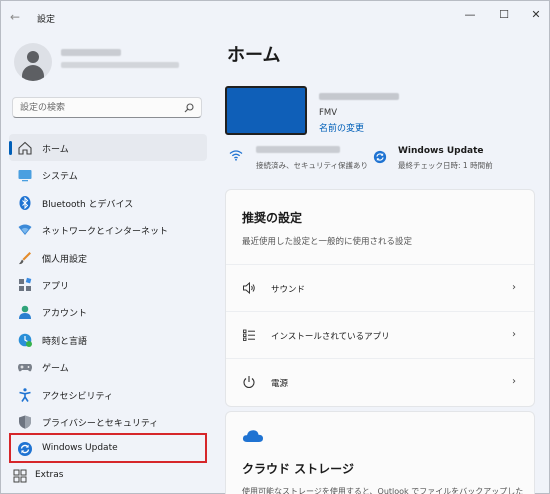 This screenshot has width=550, height=494. What do you see at coordinates (49, 475) in the screenshot?
I see `sidebar-item-label: Extras` at bounding box center [49, 475].